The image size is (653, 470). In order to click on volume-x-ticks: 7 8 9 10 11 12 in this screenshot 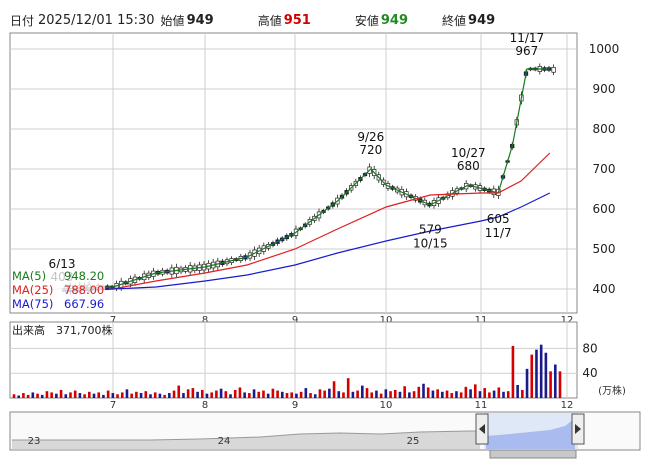, I will do `click(342, 405)`.